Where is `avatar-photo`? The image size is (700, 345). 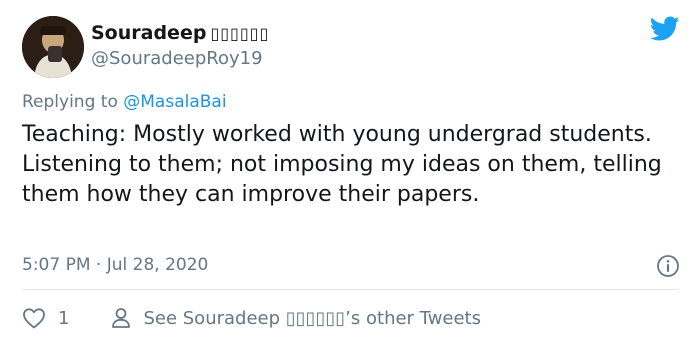 avatar-photo is located at coordinates (53, 47).